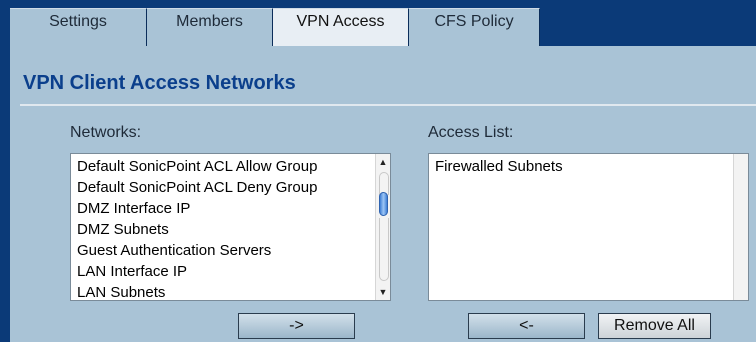 Image resolution: width=756 pixels, height=342 pixels. Describe the element at coordinates (78, 27) in the screenshot. I see `tab-settings: Settings` at that location.